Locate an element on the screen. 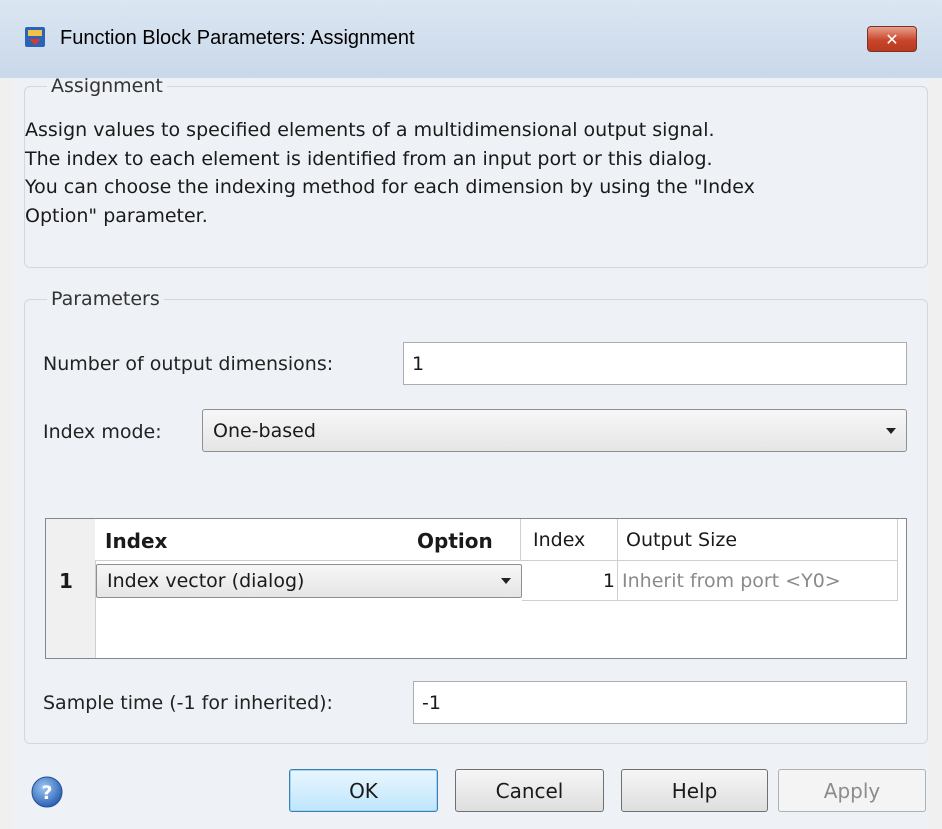 The image size is (942, 829). header-index: Index is located at coordinates (136, 541).